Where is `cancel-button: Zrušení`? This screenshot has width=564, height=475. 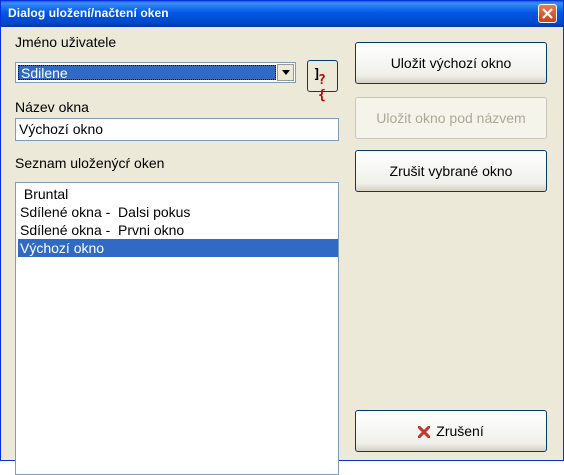
cancel-button: Zrušení is located at coordinates (451, 431).